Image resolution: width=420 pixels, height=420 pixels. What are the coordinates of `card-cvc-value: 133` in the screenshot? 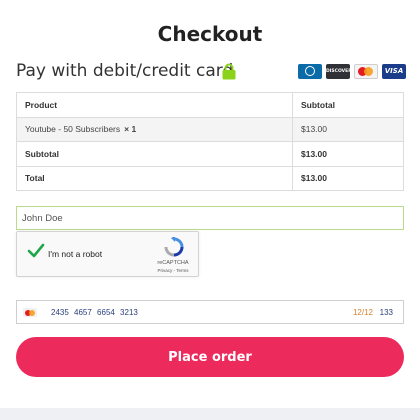 It's located at (386, 312).